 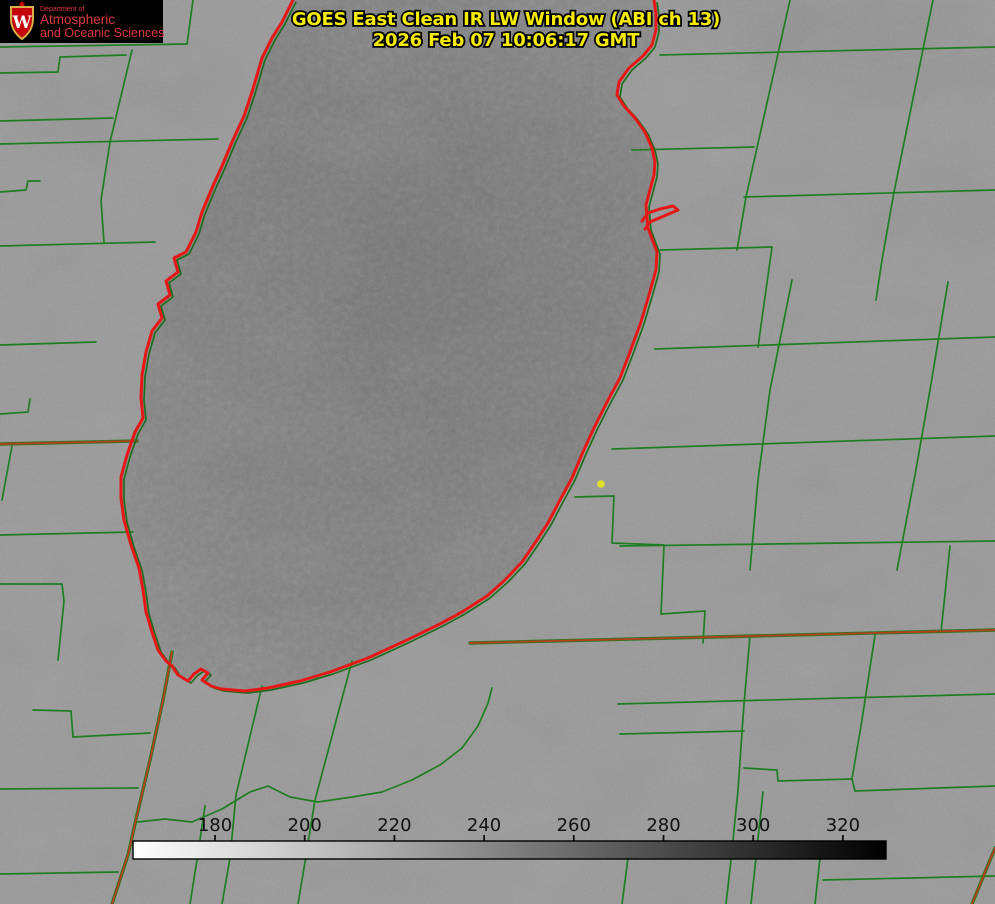 What do you see at coordinates (305, 825) in the screenshot?
I see `colorbar-tick-label: 200` at bounding box center [305, 825].